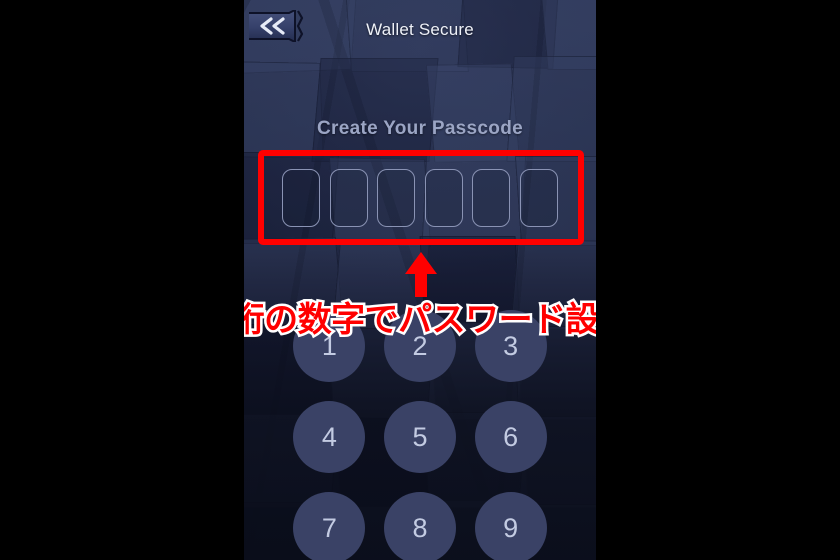 The image size is (840, 560). Describe the element at coordinates (510, 437) in the screenshot. I see `keypad-key-6: 6` at that location.